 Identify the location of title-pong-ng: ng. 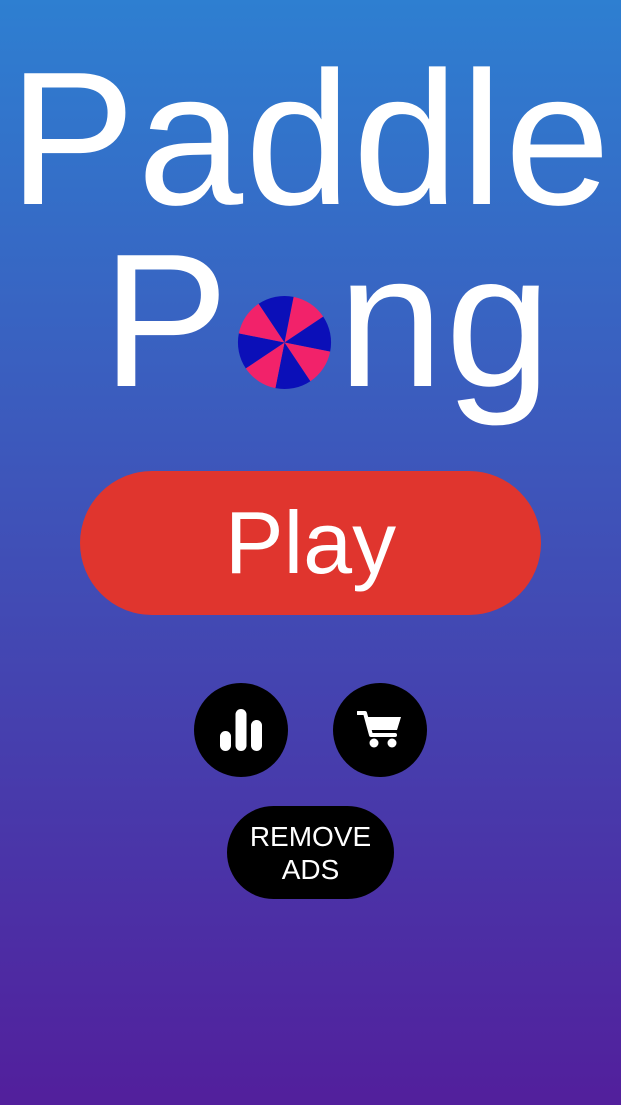
(445, 321).